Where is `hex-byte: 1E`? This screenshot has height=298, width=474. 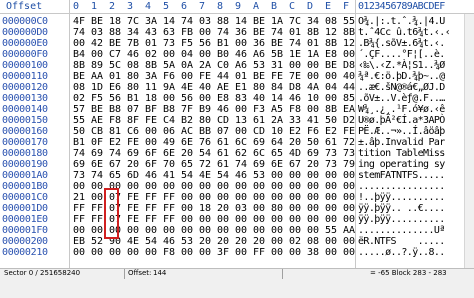 hex-byte: 1E is located at coordinates (295, 54).